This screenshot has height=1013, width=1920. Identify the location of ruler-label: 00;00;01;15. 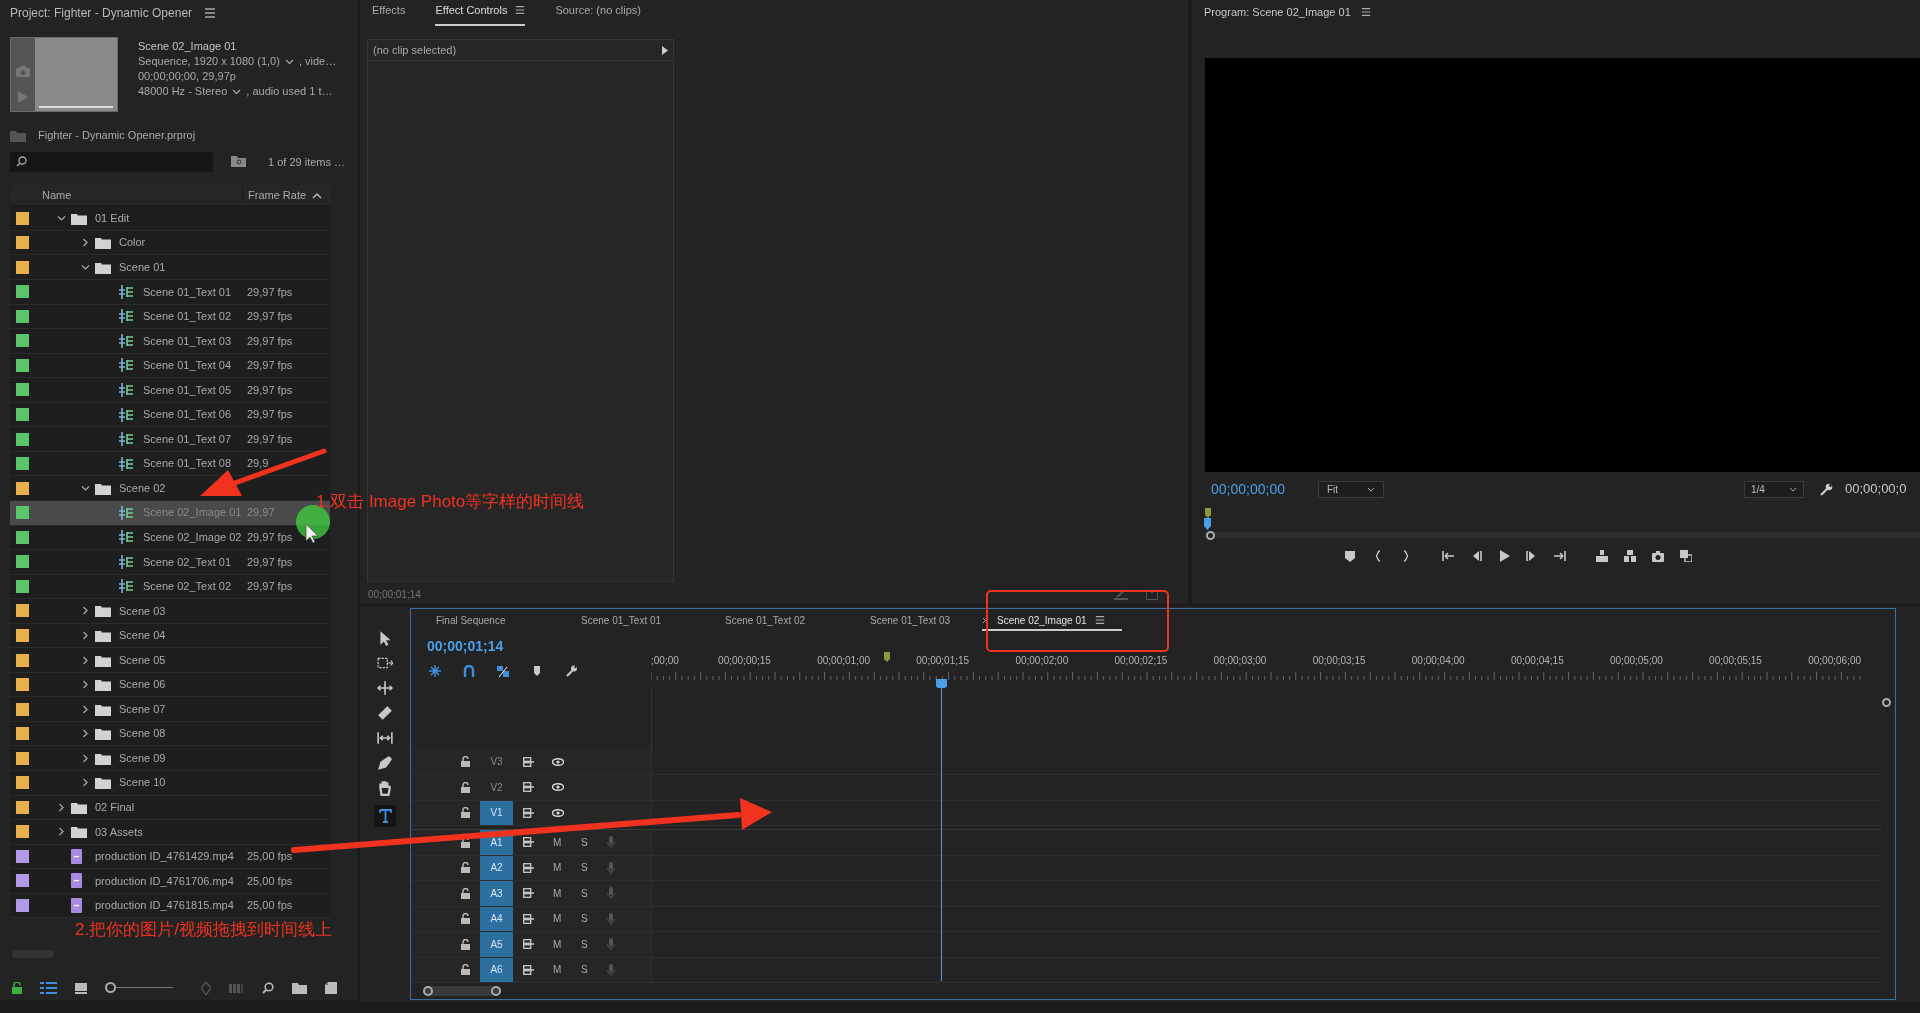
(943, 660).